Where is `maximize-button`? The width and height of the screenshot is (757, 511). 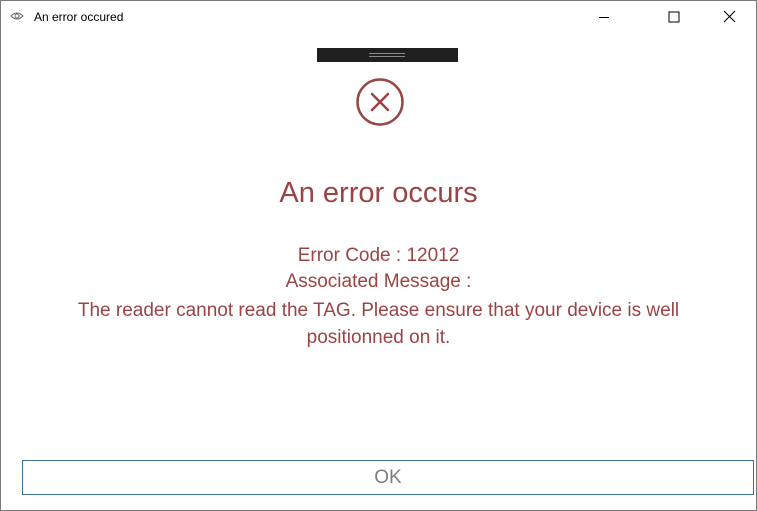
maximize-button is located at coordinates (674, 16).